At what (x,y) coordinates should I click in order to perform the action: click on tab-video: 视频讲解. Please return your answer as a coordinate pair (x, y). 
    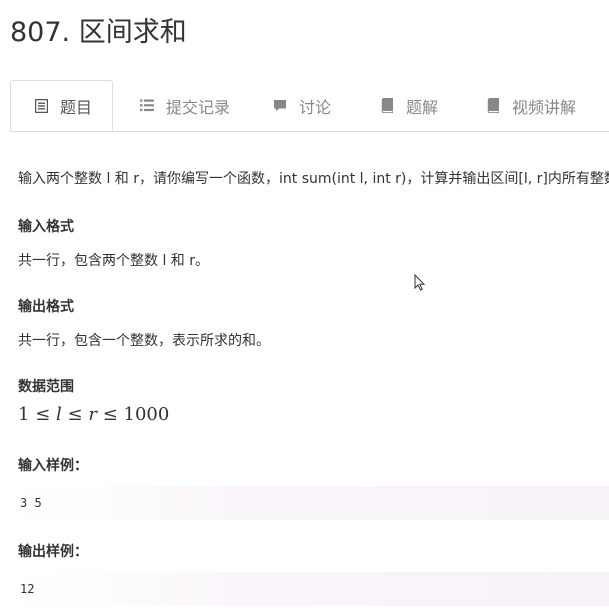
    Looking at the image, I should click on (531, 105).